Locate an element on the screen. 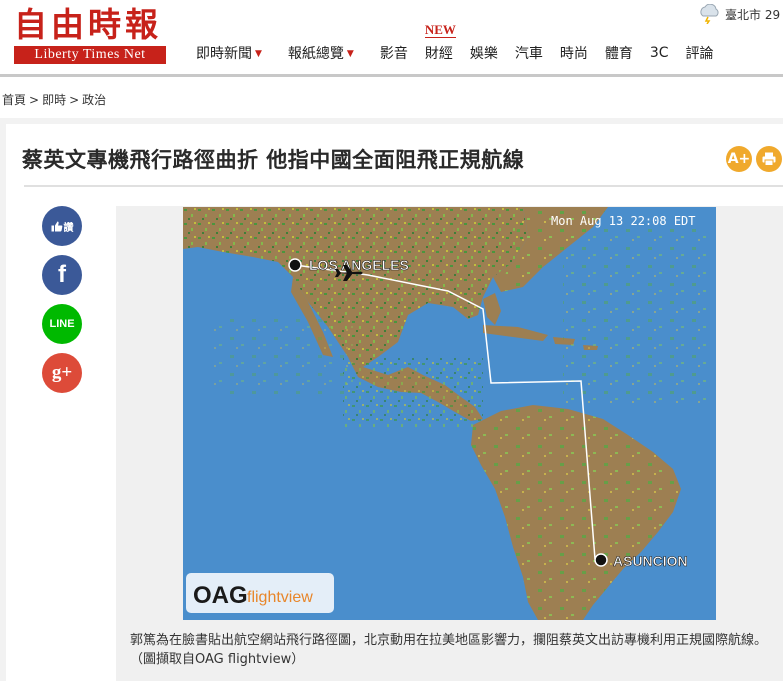 The height and width of the screenshot is (681, 783). like-label: 讚 is located at coordinates (68, 228).